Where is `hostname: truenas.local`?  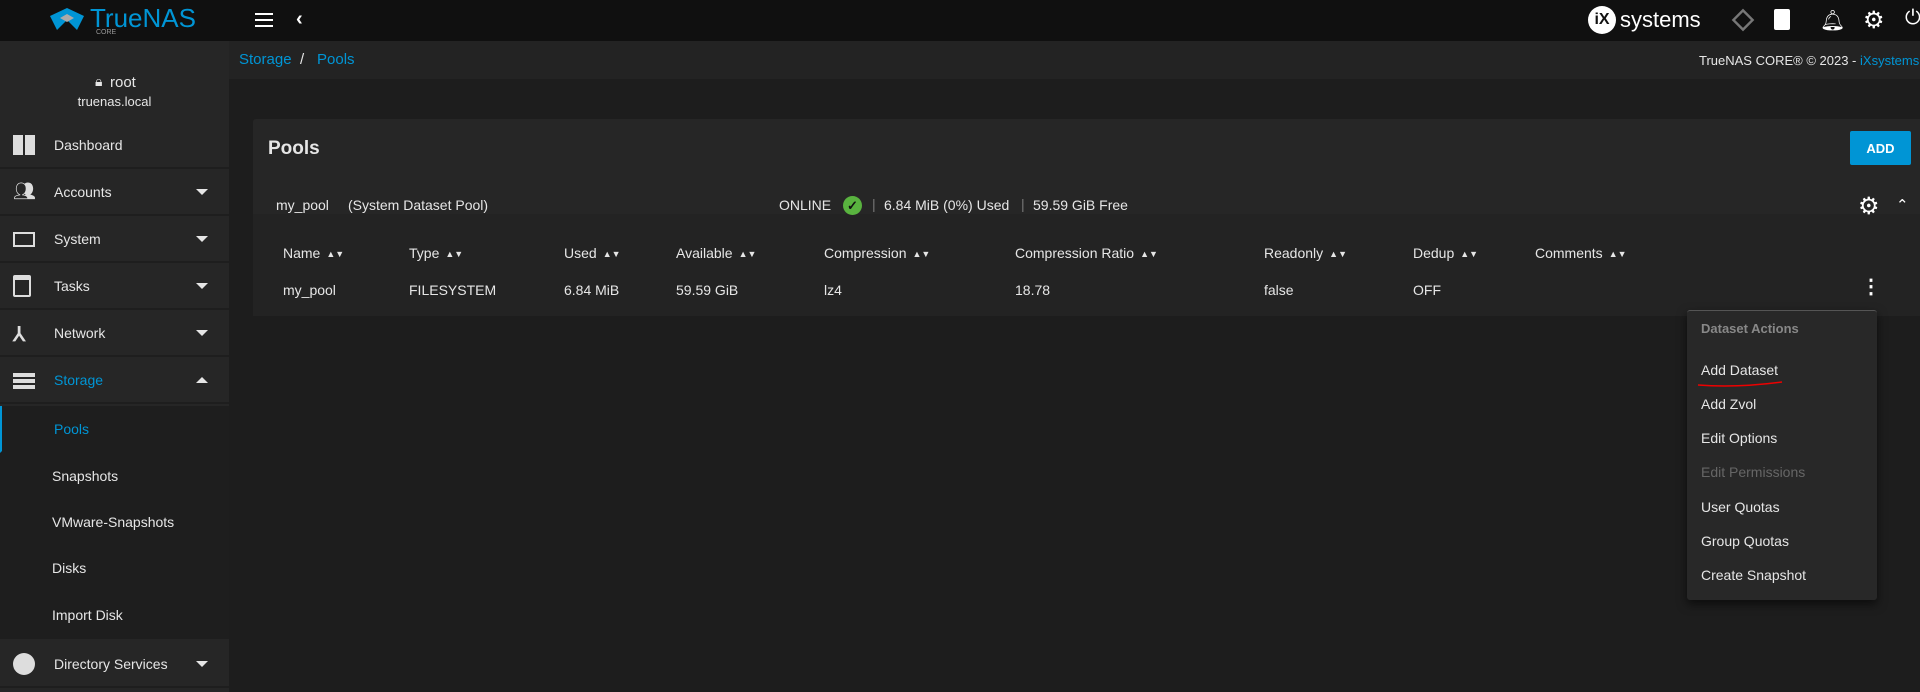 hostname: truenas.local is located at coordinates (114, 101).